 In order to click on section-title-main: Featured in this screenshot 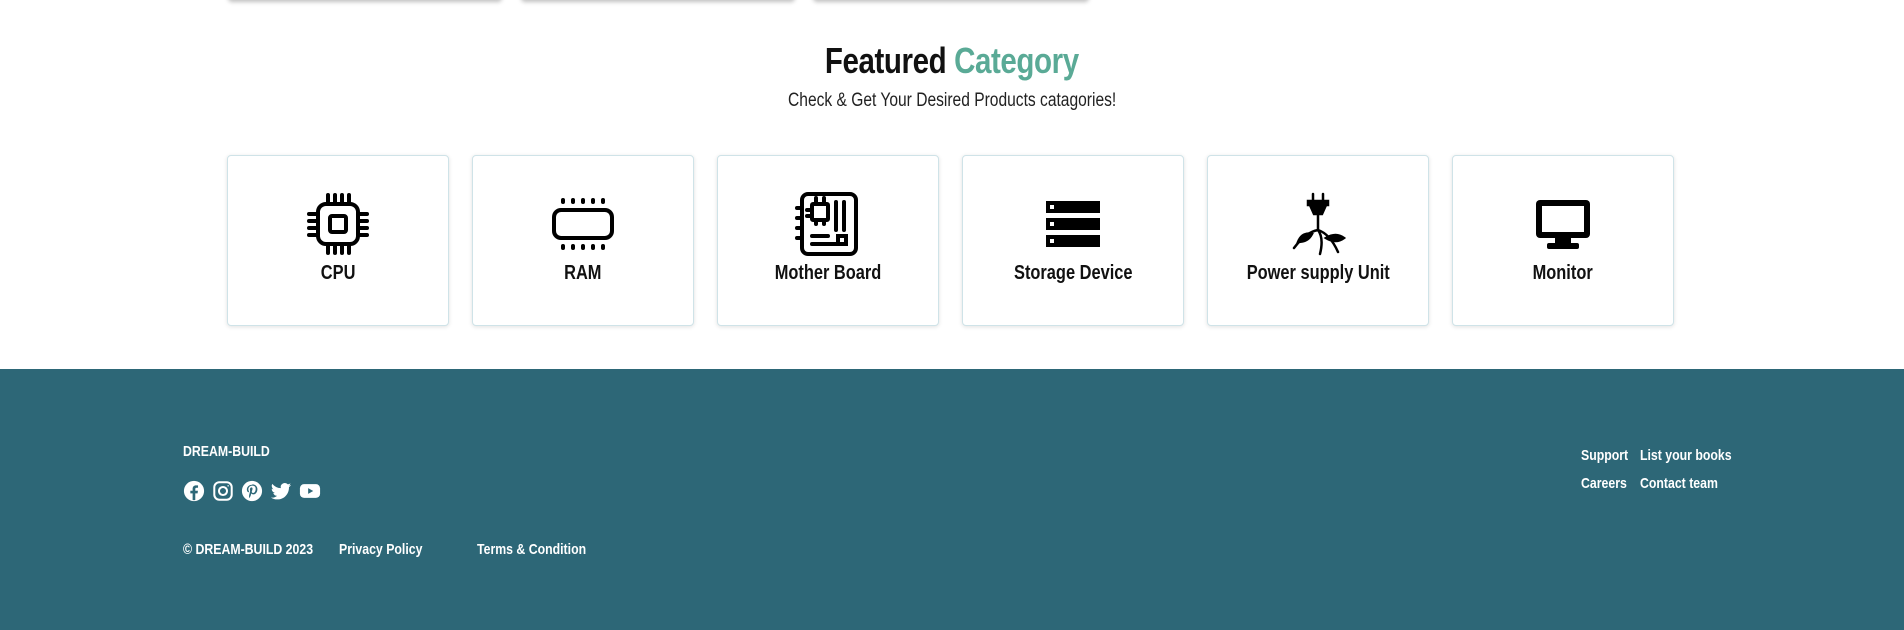, I will do `click(886, 60)`.